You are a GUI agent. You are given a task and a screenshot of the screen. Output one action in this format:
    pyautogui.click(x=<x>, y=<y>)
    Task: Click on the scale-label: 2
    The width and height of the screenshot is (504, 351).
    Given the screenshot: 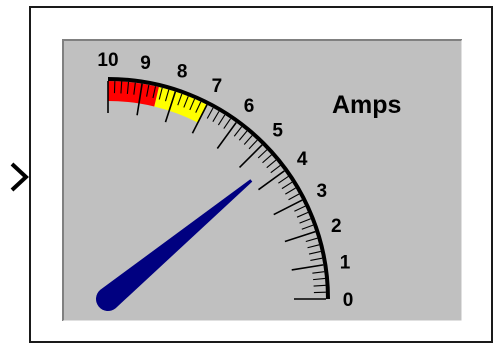 What is the action you would take?
    pyautogui.click(x=336, y=226)
    